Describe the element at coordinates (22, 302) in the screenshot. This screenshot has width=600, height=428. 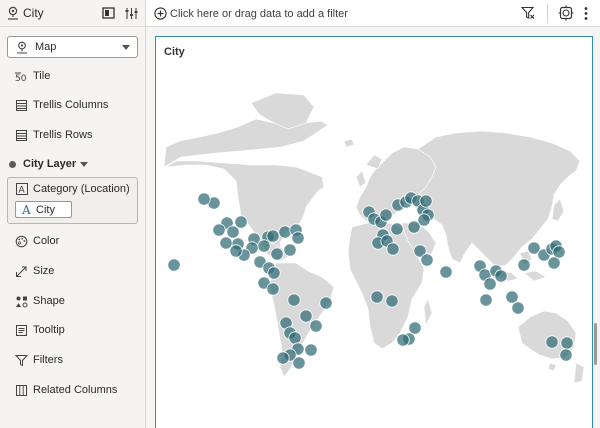
I see `shape-icon` at that location.